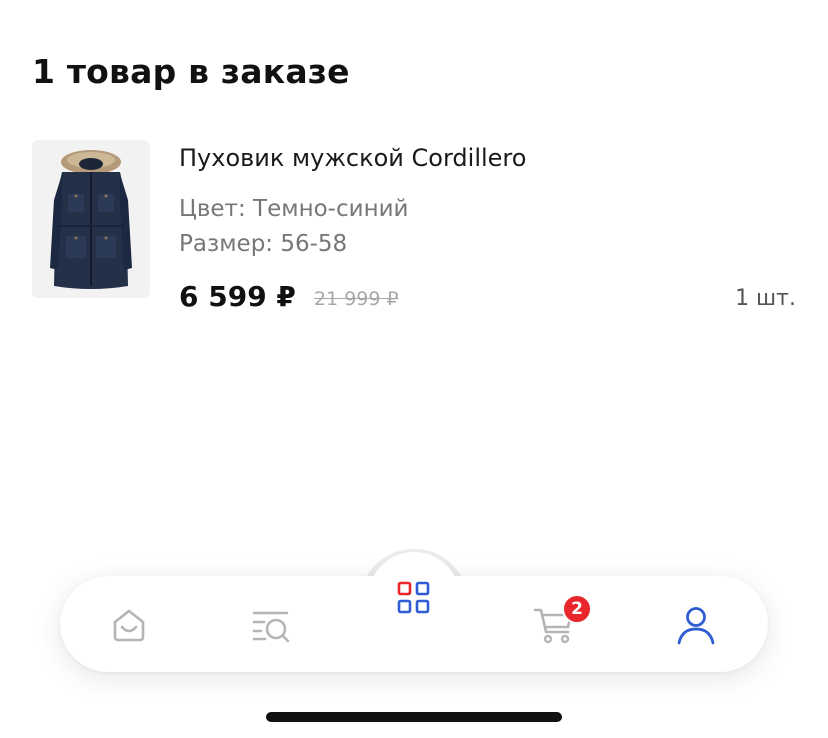  Describe the element at coordinates (577, 609) in the screenshot. I see `cart-count-badge: 2` at that location.